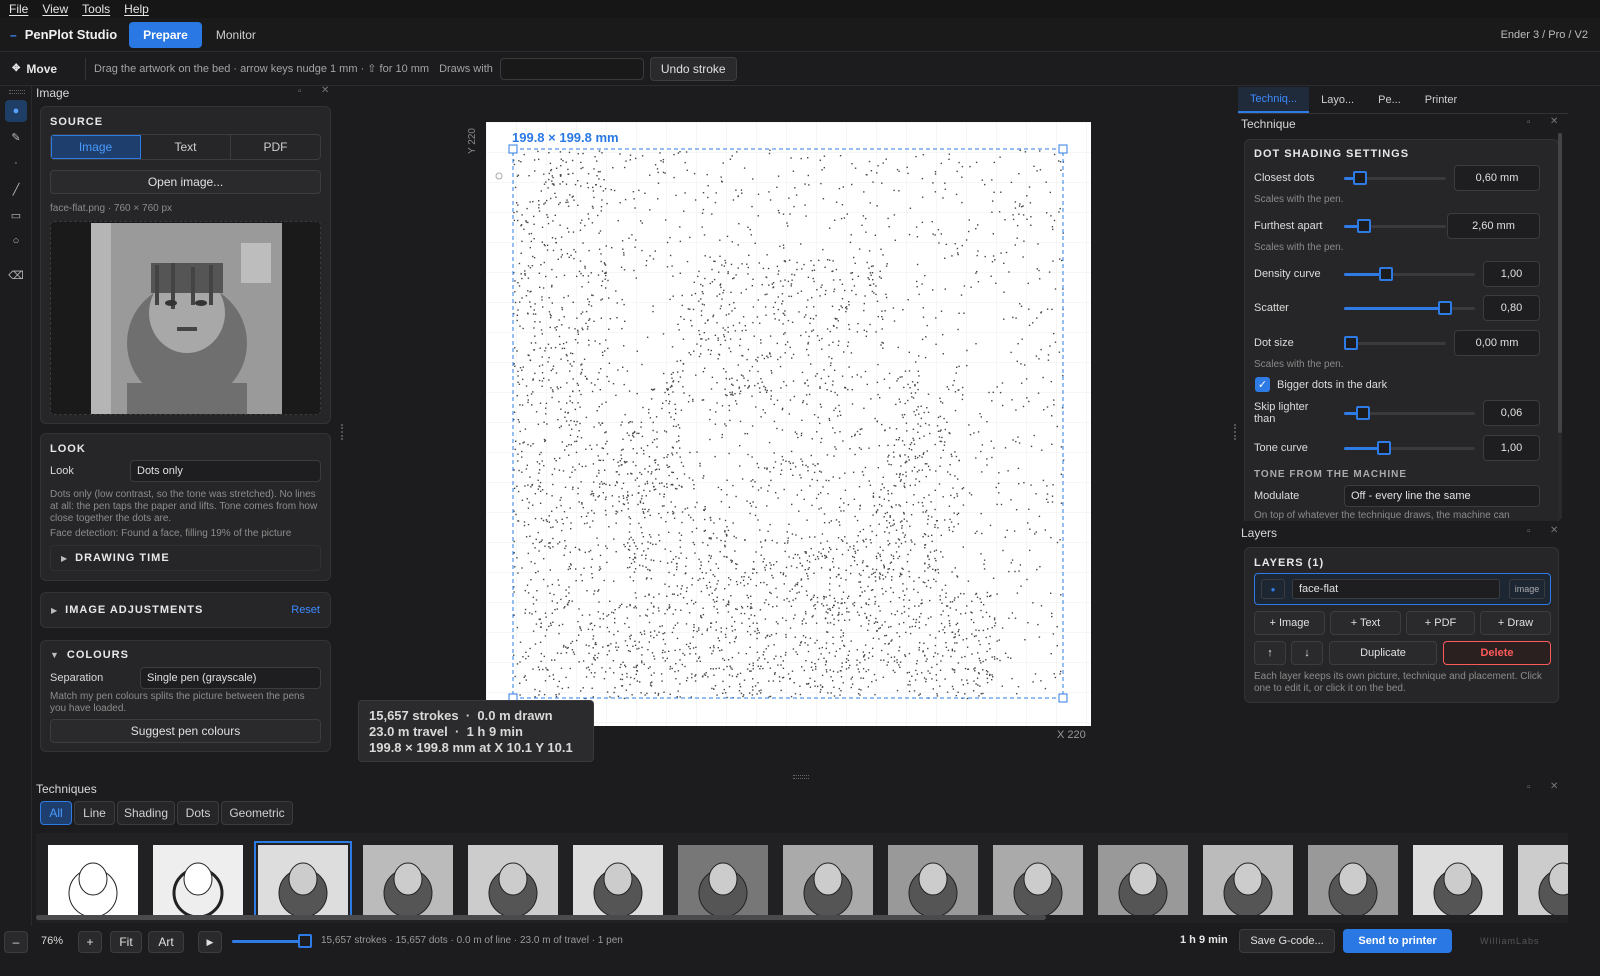 This screenshot has width=1600, height=976. Describe the element at coordinates (1273, 589) in the screenshot. I see `visibility-icon: ●` at that location.